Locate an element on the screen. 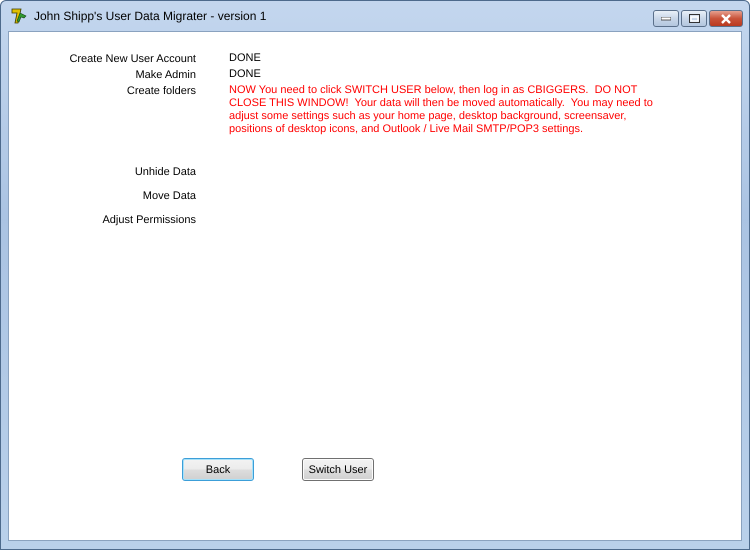 This screenshot has width=750, height=550. close-icon is located at coordinates (726, 19).